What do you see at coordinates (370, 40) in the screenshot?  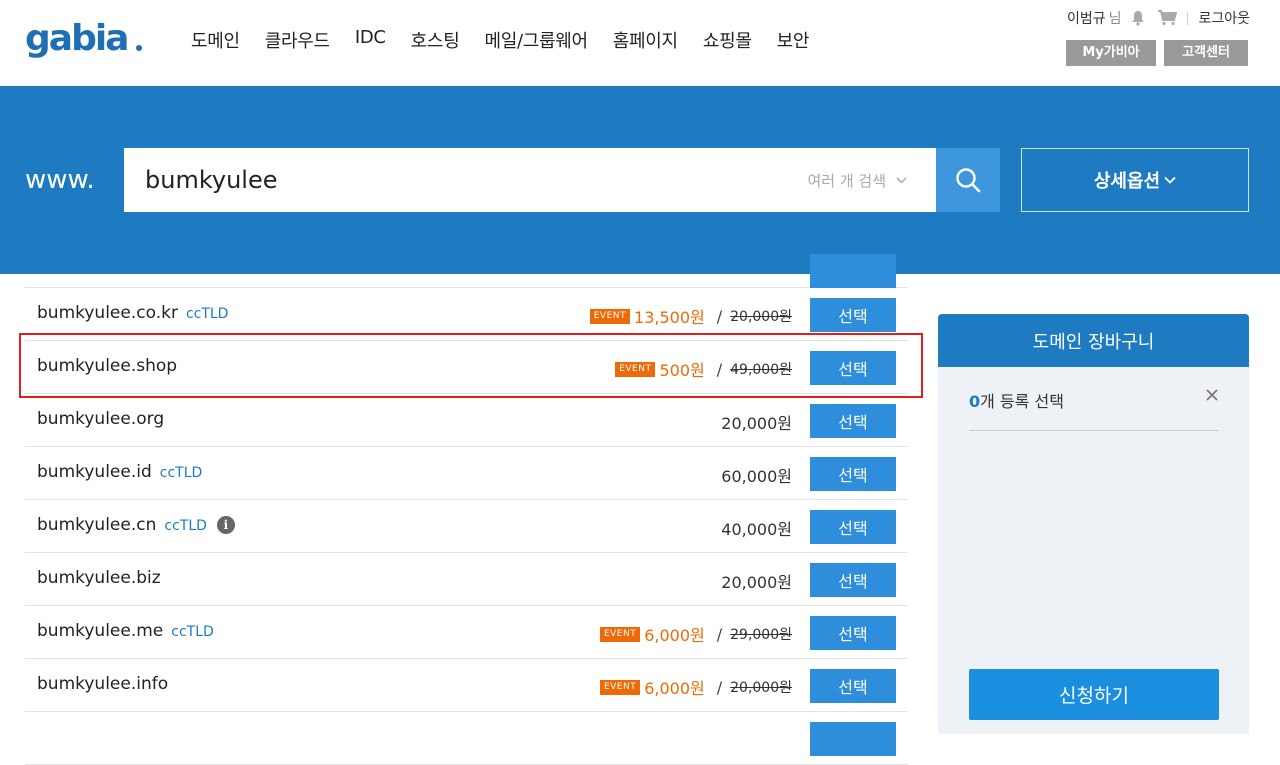 I see `nav-idc: IDC` at bounding box center [370, 40].